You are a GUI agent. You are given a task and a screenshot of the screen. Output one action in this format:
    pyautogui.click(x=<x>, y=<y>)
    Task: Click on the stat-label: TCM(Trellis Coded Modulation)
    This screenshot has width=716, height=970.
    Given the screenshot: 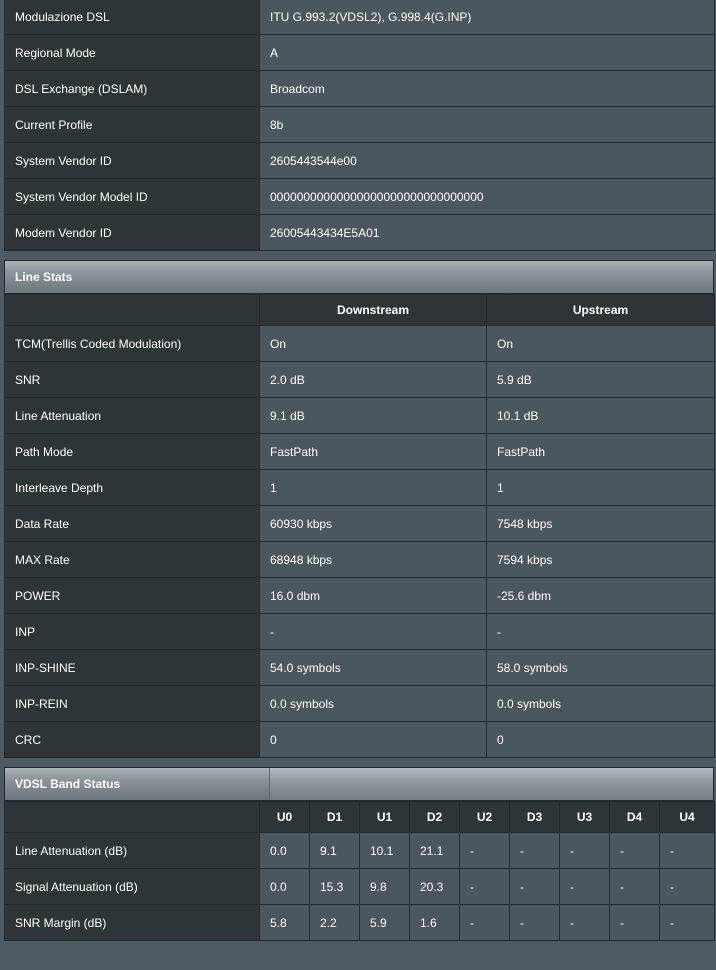 What is the action you would take?
    pyautogui.click(x=132, y=343)
    